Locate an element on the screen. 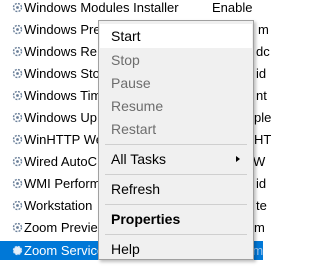 The width and height of the screenshot is (320, 273). service-status: W is located at coordinates (259, 161).